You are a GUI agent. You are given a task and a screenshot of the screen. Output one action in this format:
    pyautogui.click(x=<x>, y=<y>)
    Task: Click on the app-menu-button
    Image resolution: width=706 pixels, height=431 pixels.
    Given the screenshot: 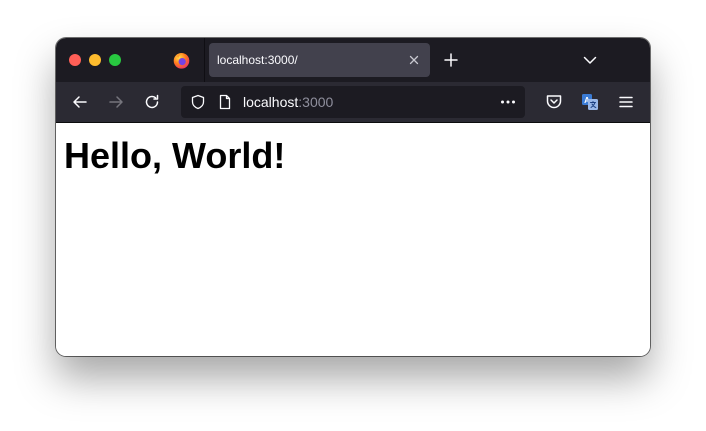 What is the action you would take?
    pyautogui.click(x=626, y=102)
    